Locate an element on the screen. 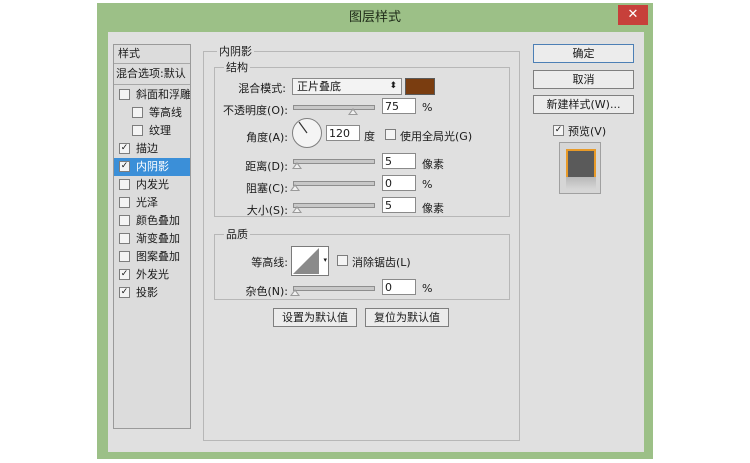 This screenshot has height=463, width=750. global-light-checkbox is located at coordinates (390, 134).